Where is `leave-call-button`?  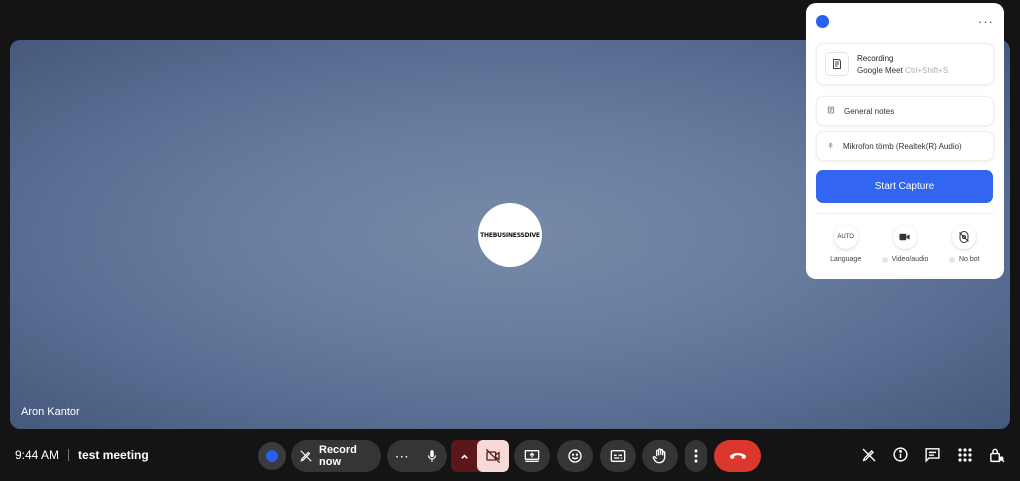 leave-call-button is located at coordinates (737, 456).